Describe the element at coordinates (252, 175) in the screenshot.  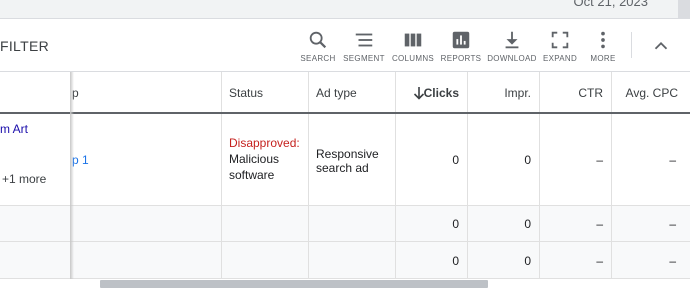
I see `status-reason-line2: software` at that location.